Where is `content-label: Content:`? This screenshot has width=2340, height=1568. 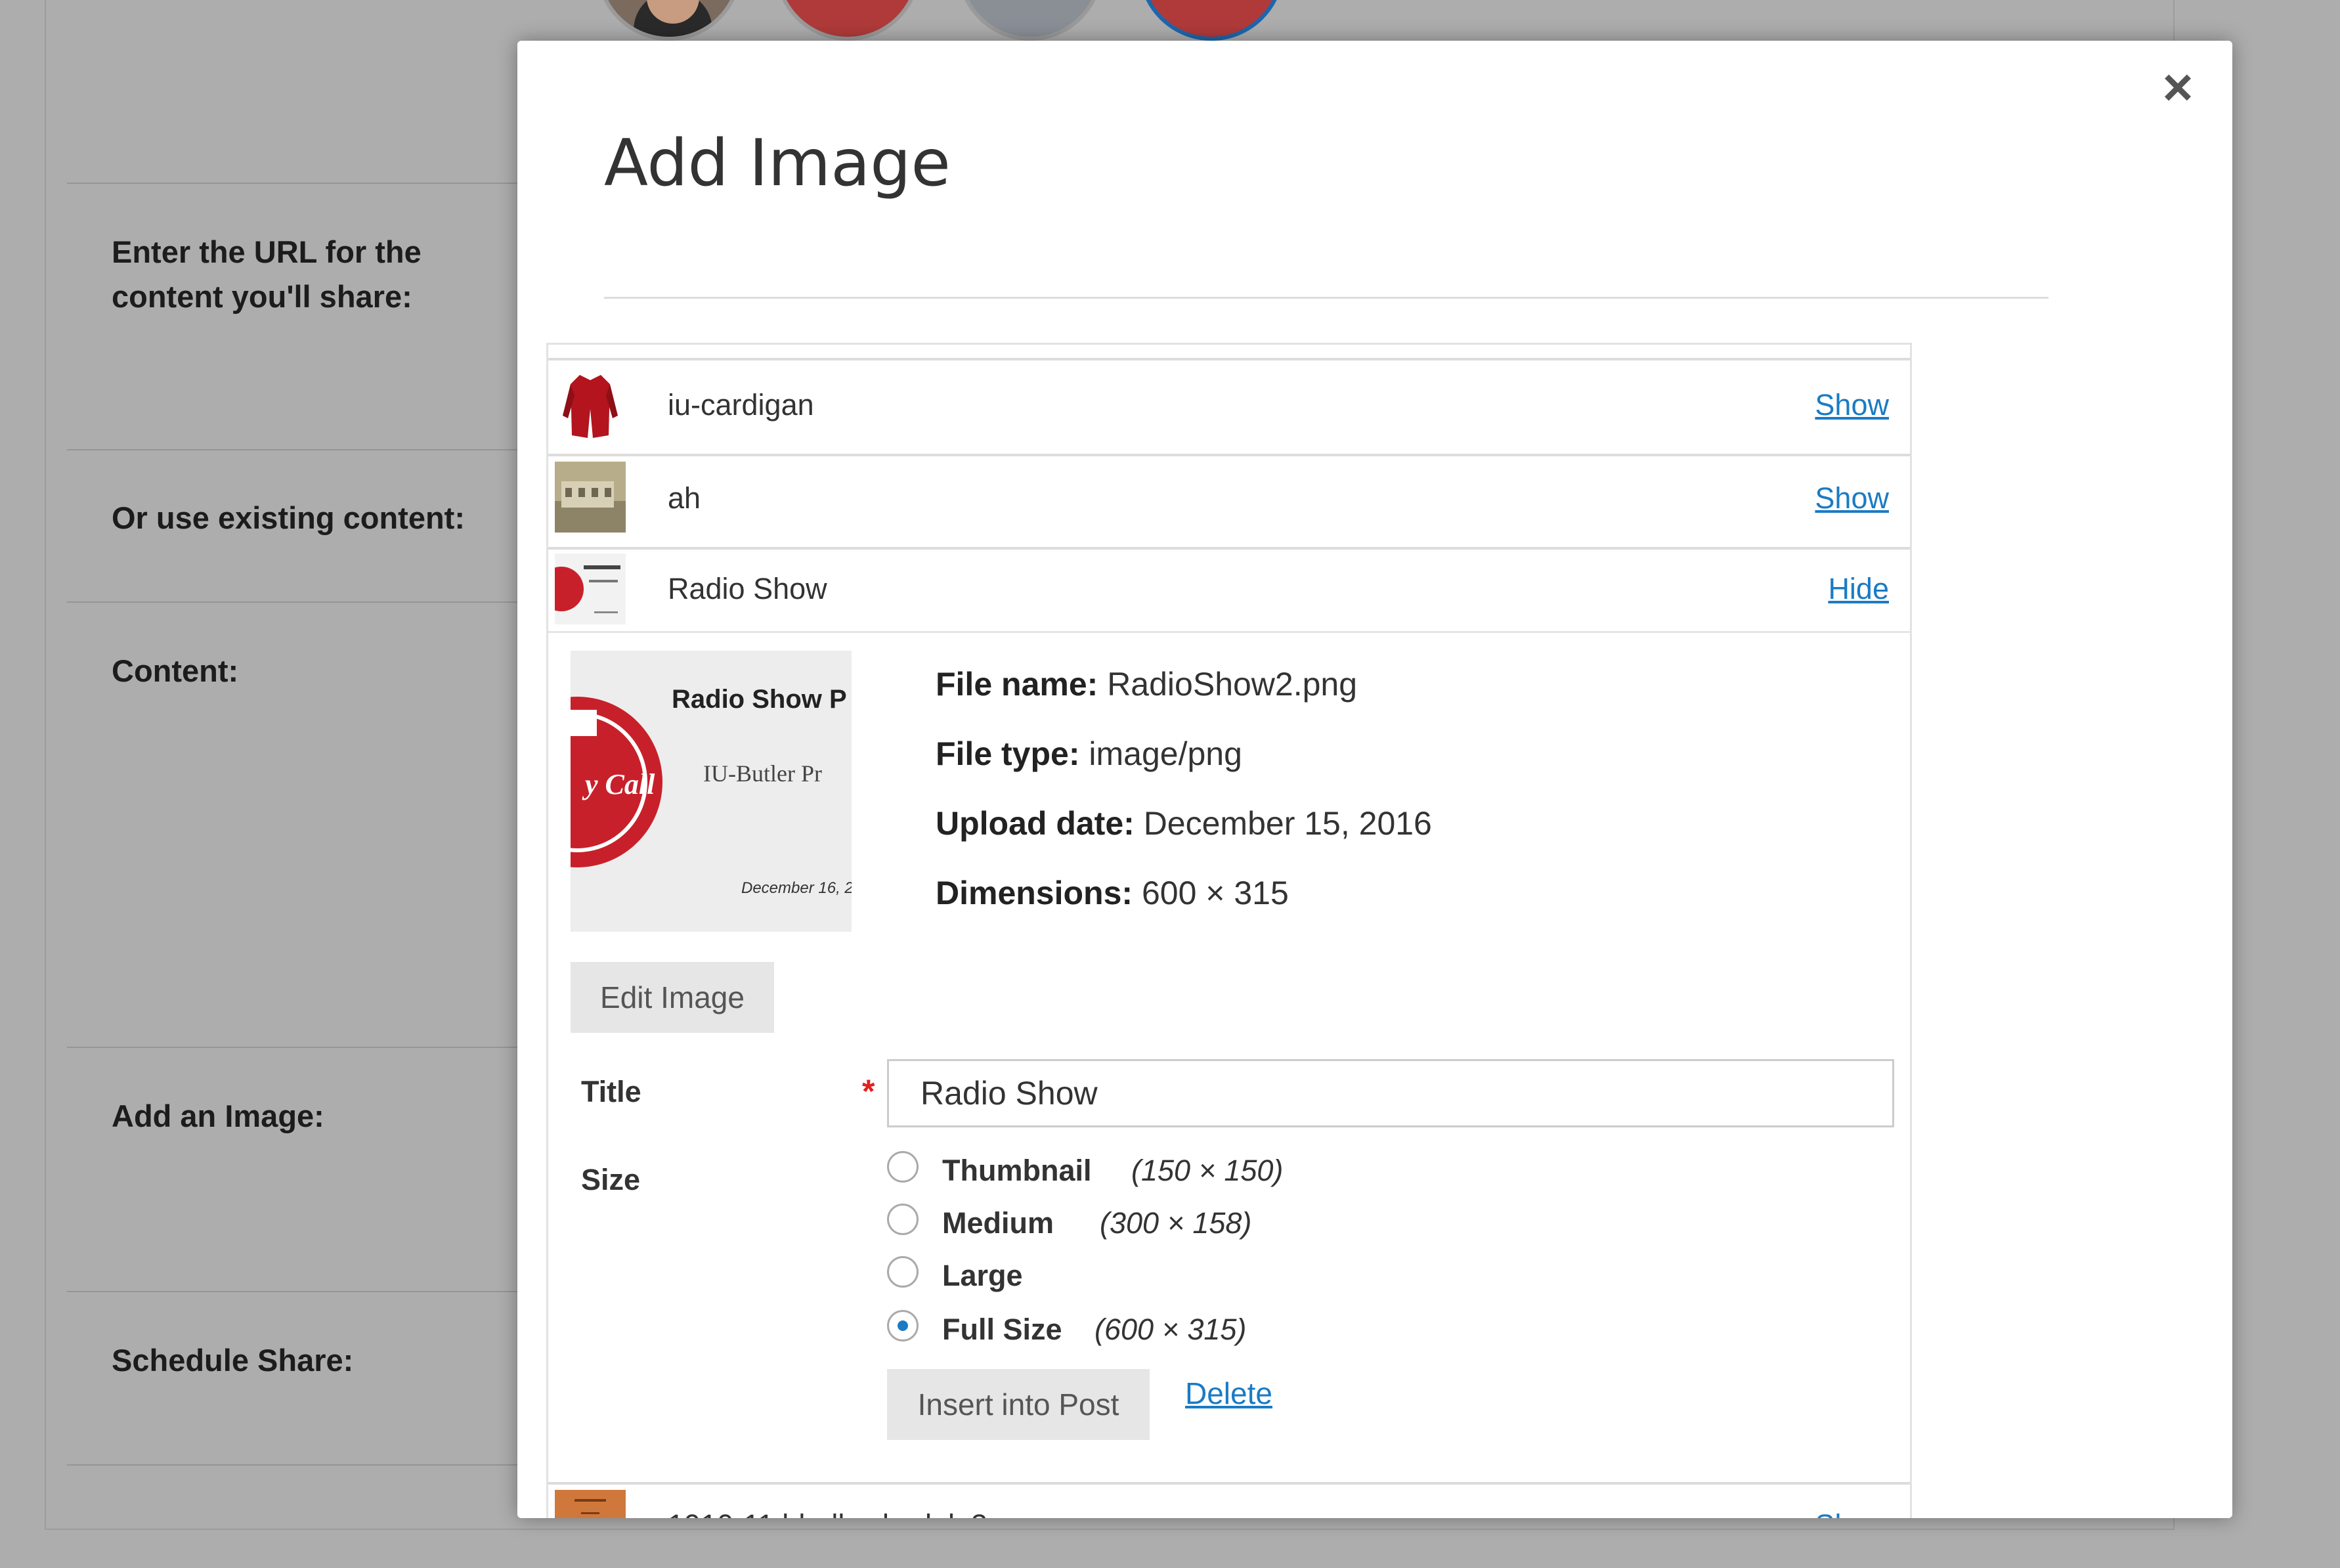
content-label: Content: is located at coordinates (175, 671).